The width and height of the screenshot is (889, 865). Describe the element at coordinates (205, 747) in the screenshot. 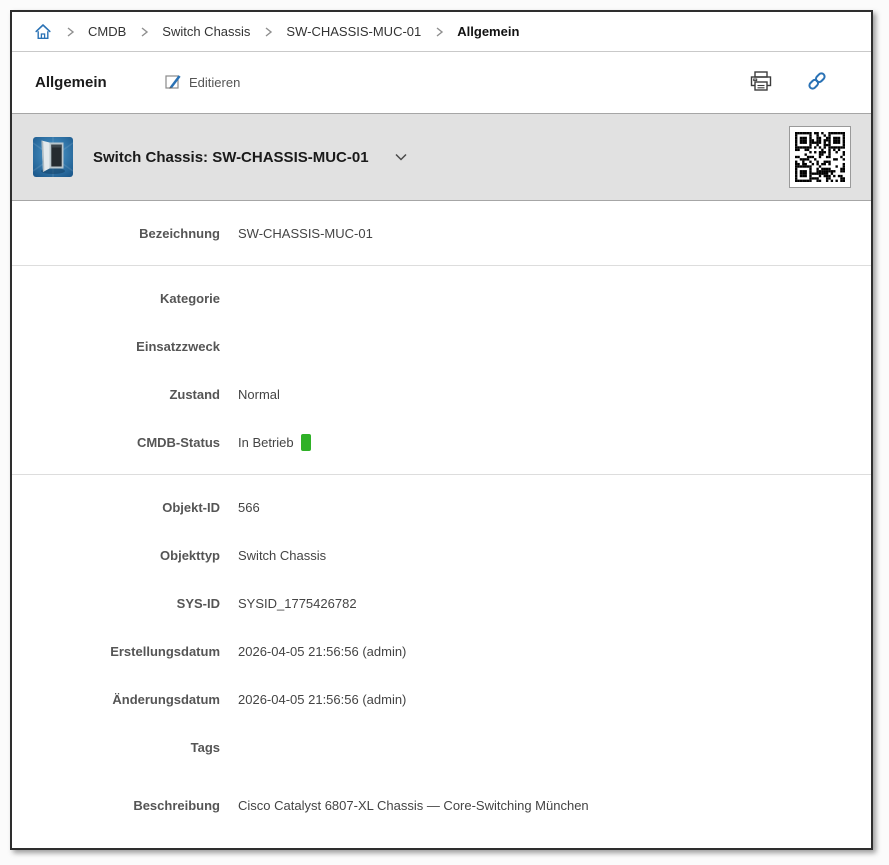

I see `field-label: Tags` at that location.